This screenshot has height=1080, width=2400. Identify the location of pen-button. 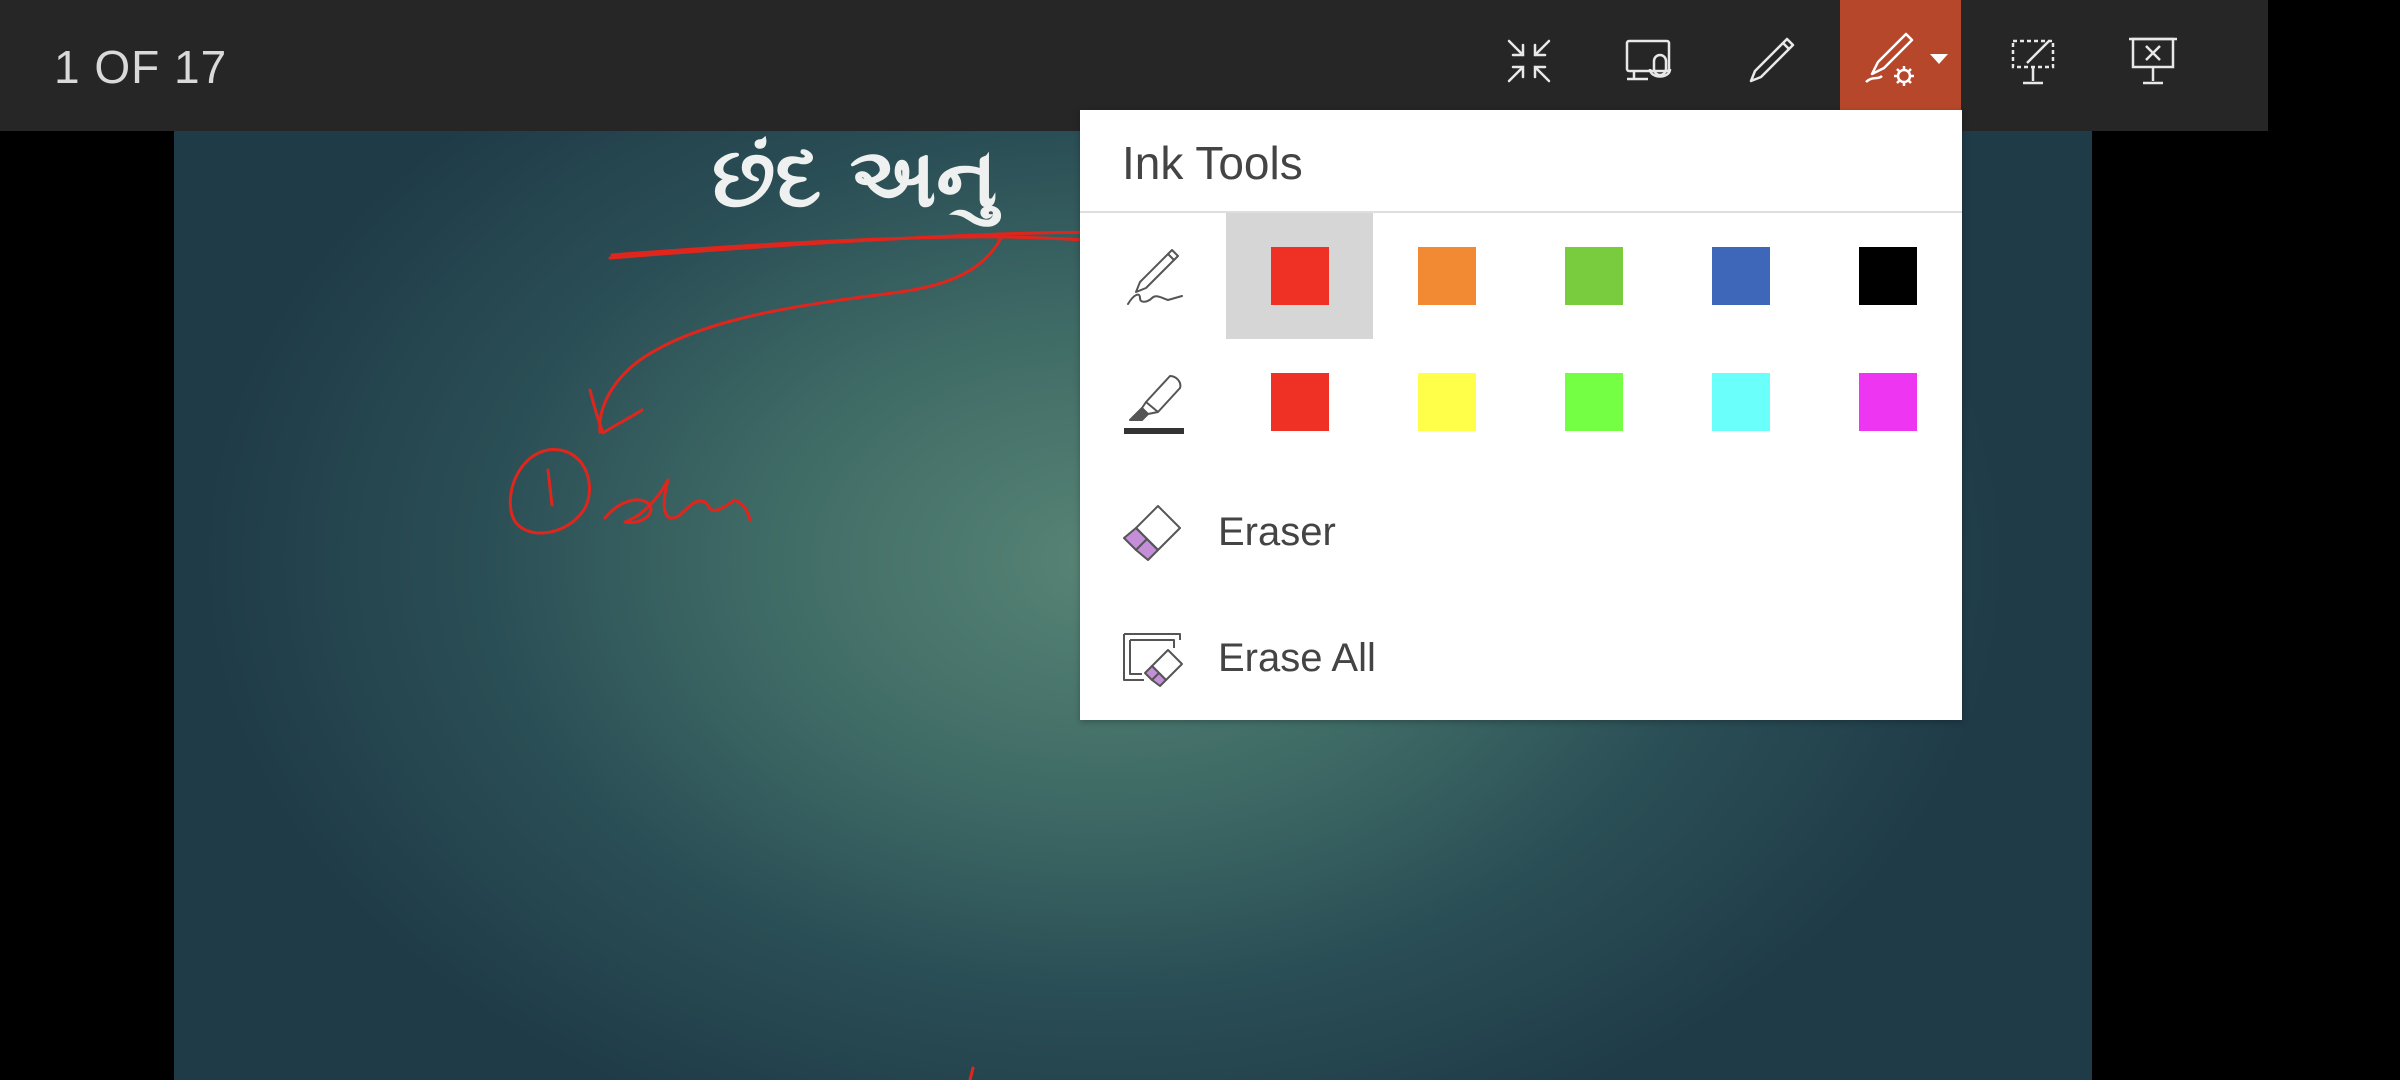
(1771, 61).